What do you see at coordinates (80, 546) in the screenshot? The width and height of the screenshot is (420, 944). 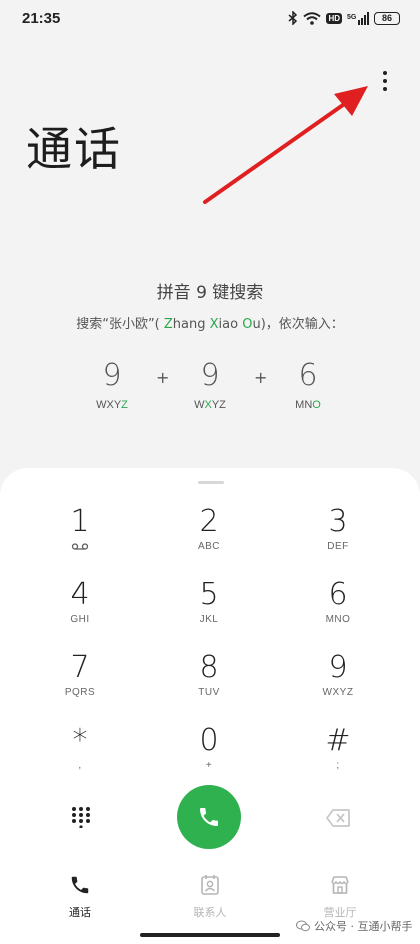 I see `voicemail-icon` at bounding box center [80, 546].